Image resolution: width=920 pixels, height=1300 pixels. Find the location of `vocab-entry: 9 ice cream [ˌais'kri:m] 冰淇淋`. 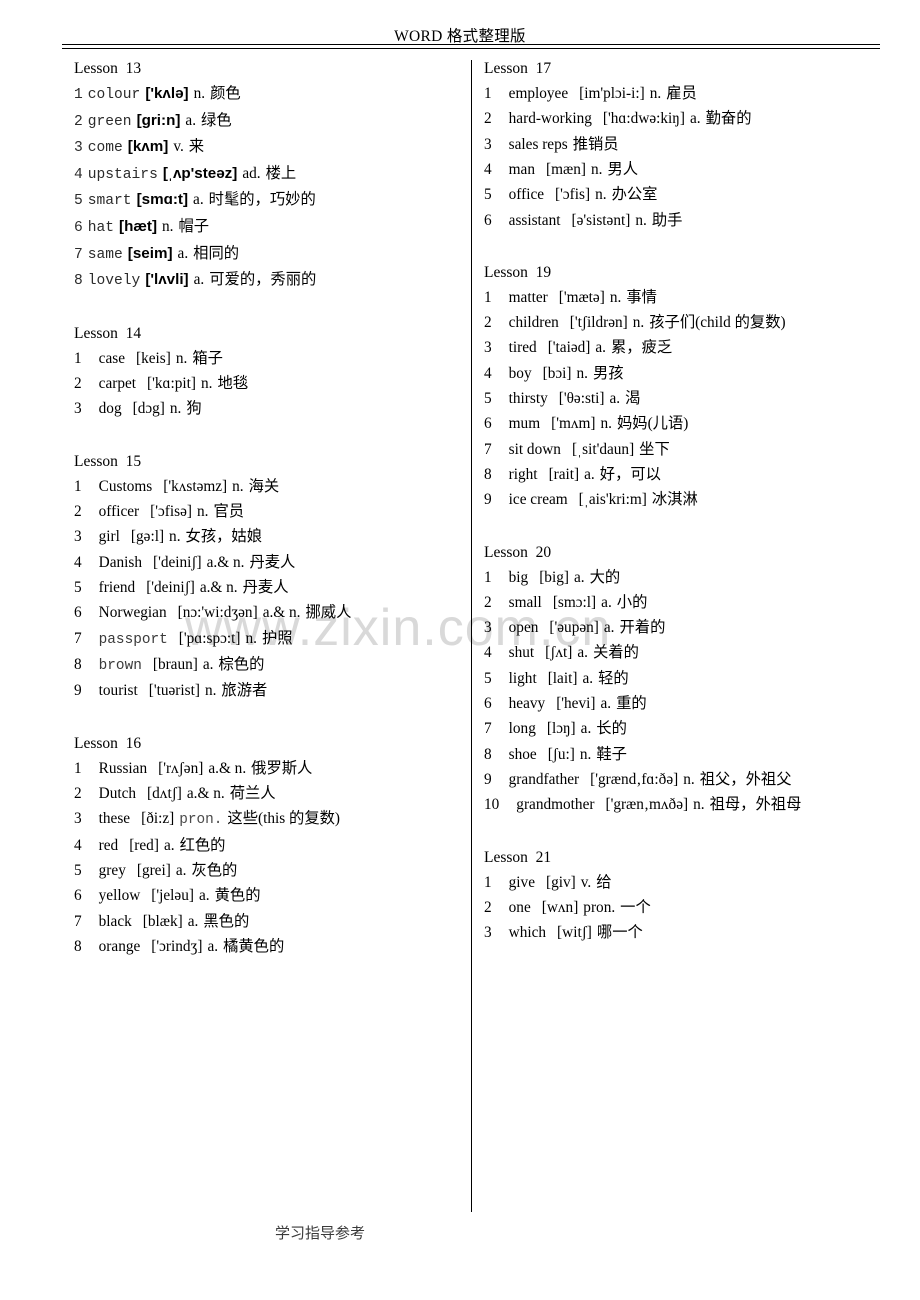

vocab-entry: 9 ice cream [ˌais'kri:m] 冰淇淋 is located at coordinates (691, 500).